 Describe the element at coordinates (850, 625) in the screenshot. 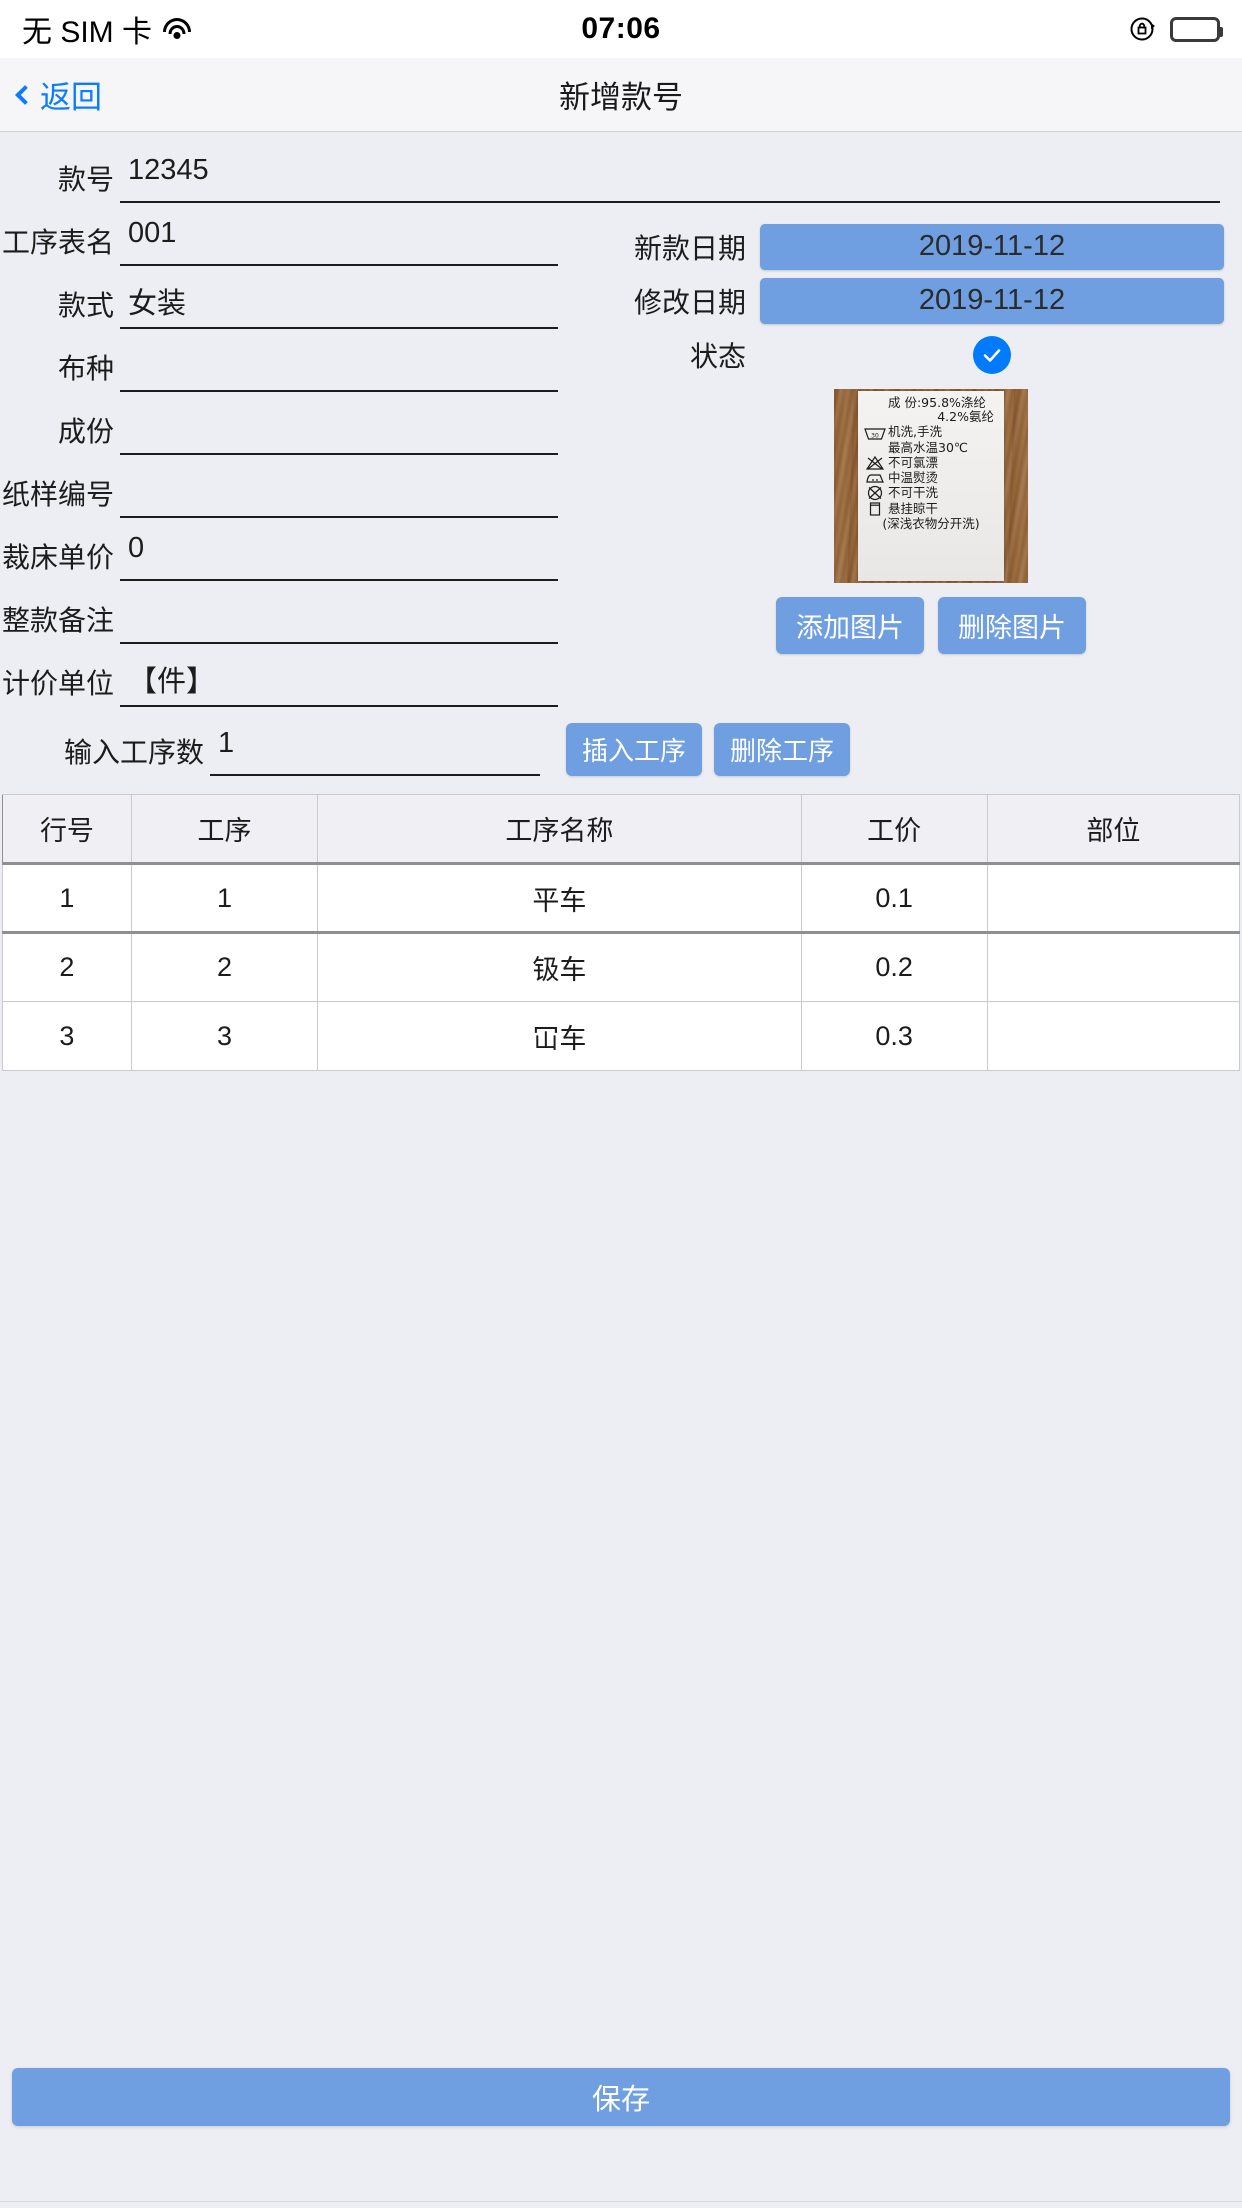

I see `add-photo-button: 添加图片` at that location.